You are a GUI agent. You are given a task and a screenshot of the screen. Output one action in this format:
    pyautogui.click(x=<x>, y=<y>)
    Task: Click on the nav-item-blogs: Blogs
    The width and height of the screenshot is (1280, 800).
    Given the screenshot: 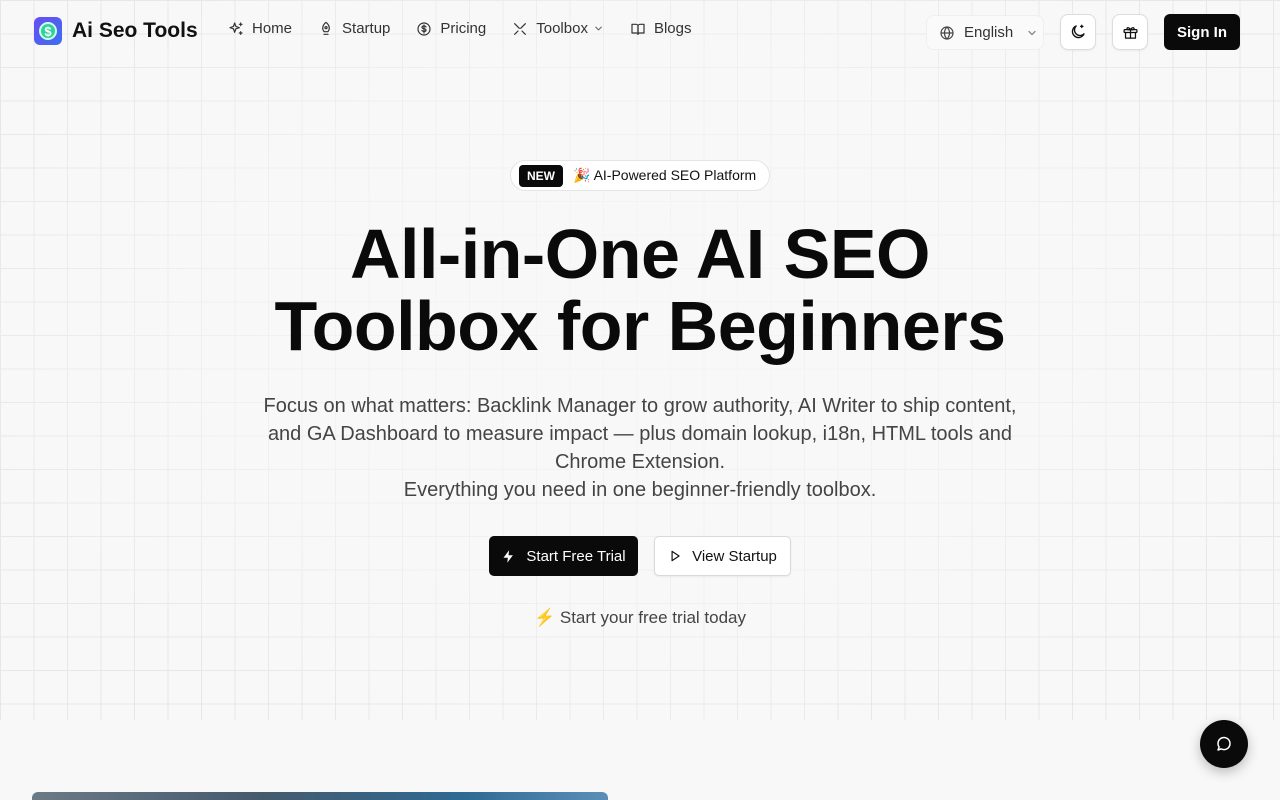 What is the action you would take?
    pyautogui.click(x=661, y=28)
    